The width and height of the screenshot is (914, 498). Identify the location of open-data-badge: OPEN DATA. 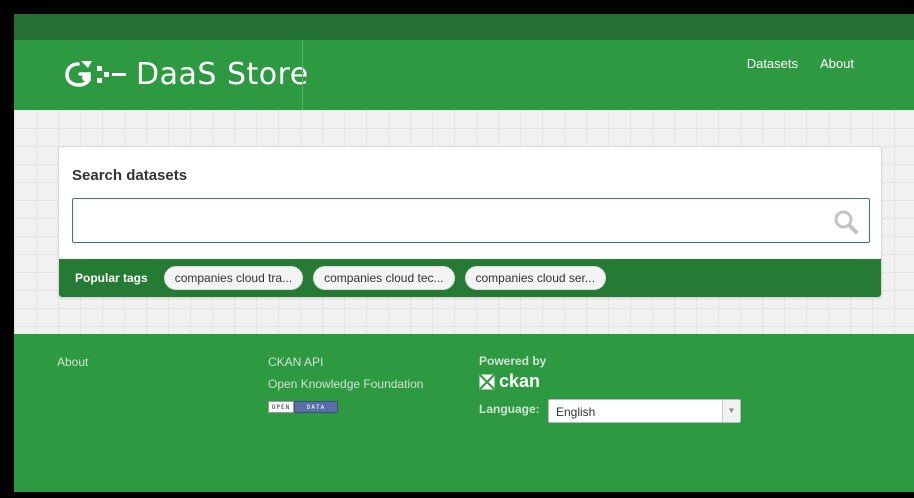
(303, 407).